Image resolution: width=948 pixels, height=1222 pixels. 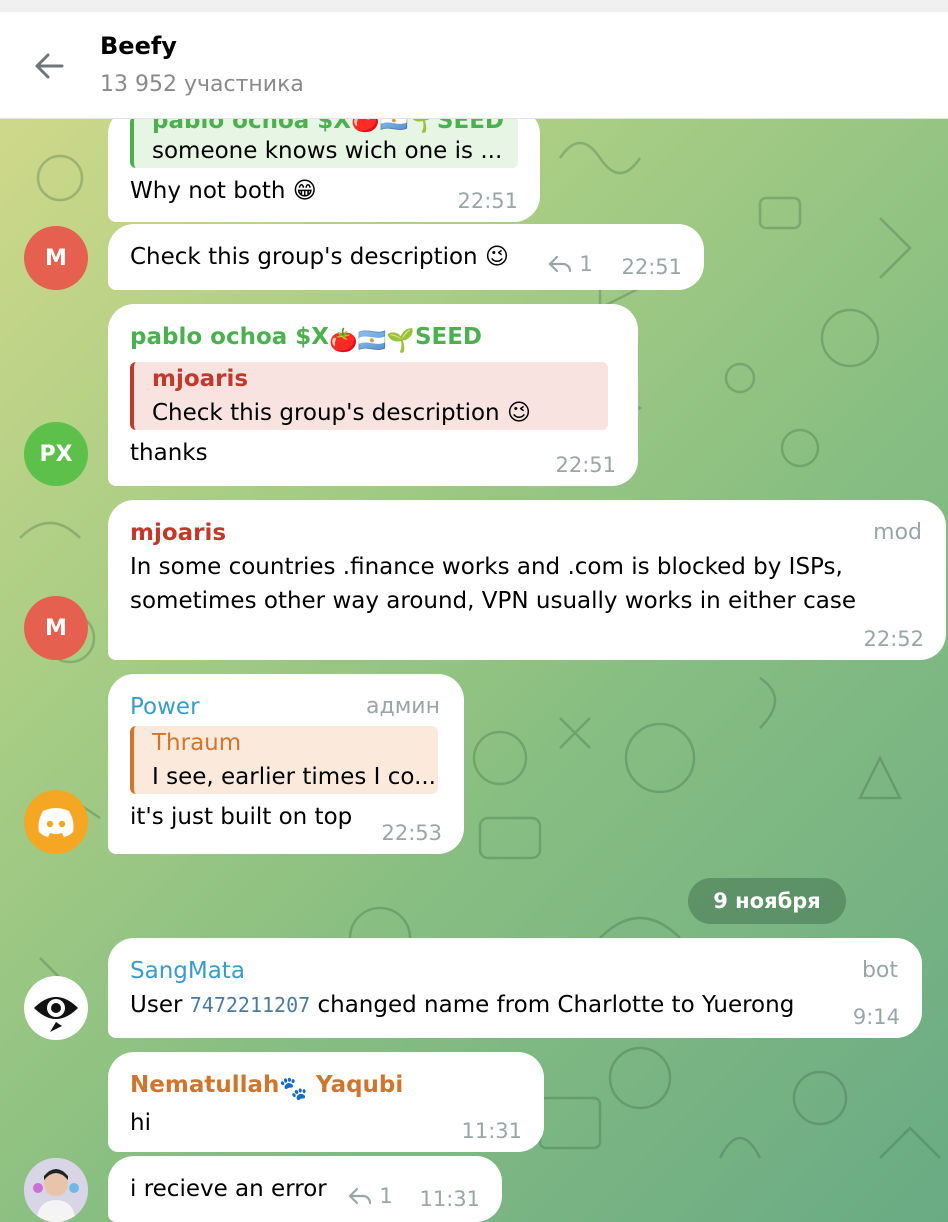 I want to click on back-arrow-icon, so click(x=50, y=66).